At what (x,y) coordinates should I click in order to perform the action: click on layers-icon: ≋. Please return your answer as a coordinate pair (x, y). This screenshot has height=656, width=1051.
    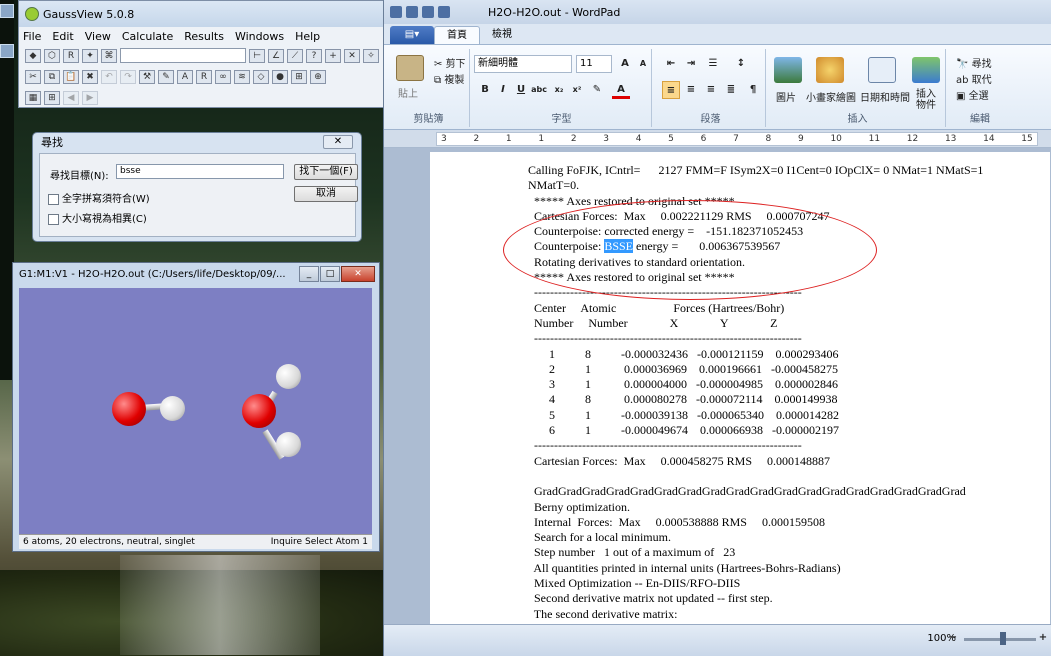
    Looking at the image, I should click on (242, 76).